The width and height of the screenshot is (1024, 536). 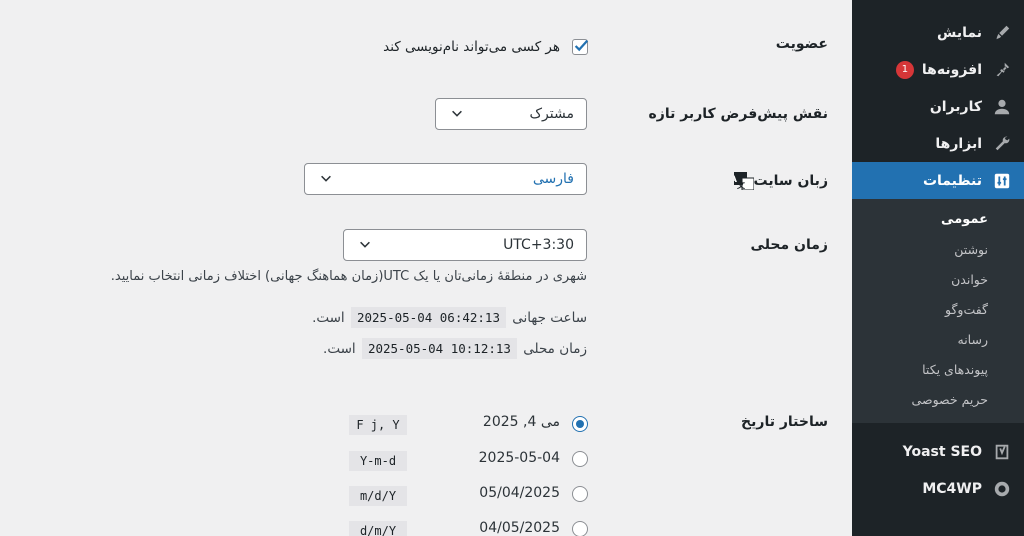 I want to click on date-format-display-1: می 4, 2025, so click(x=521, y=422).